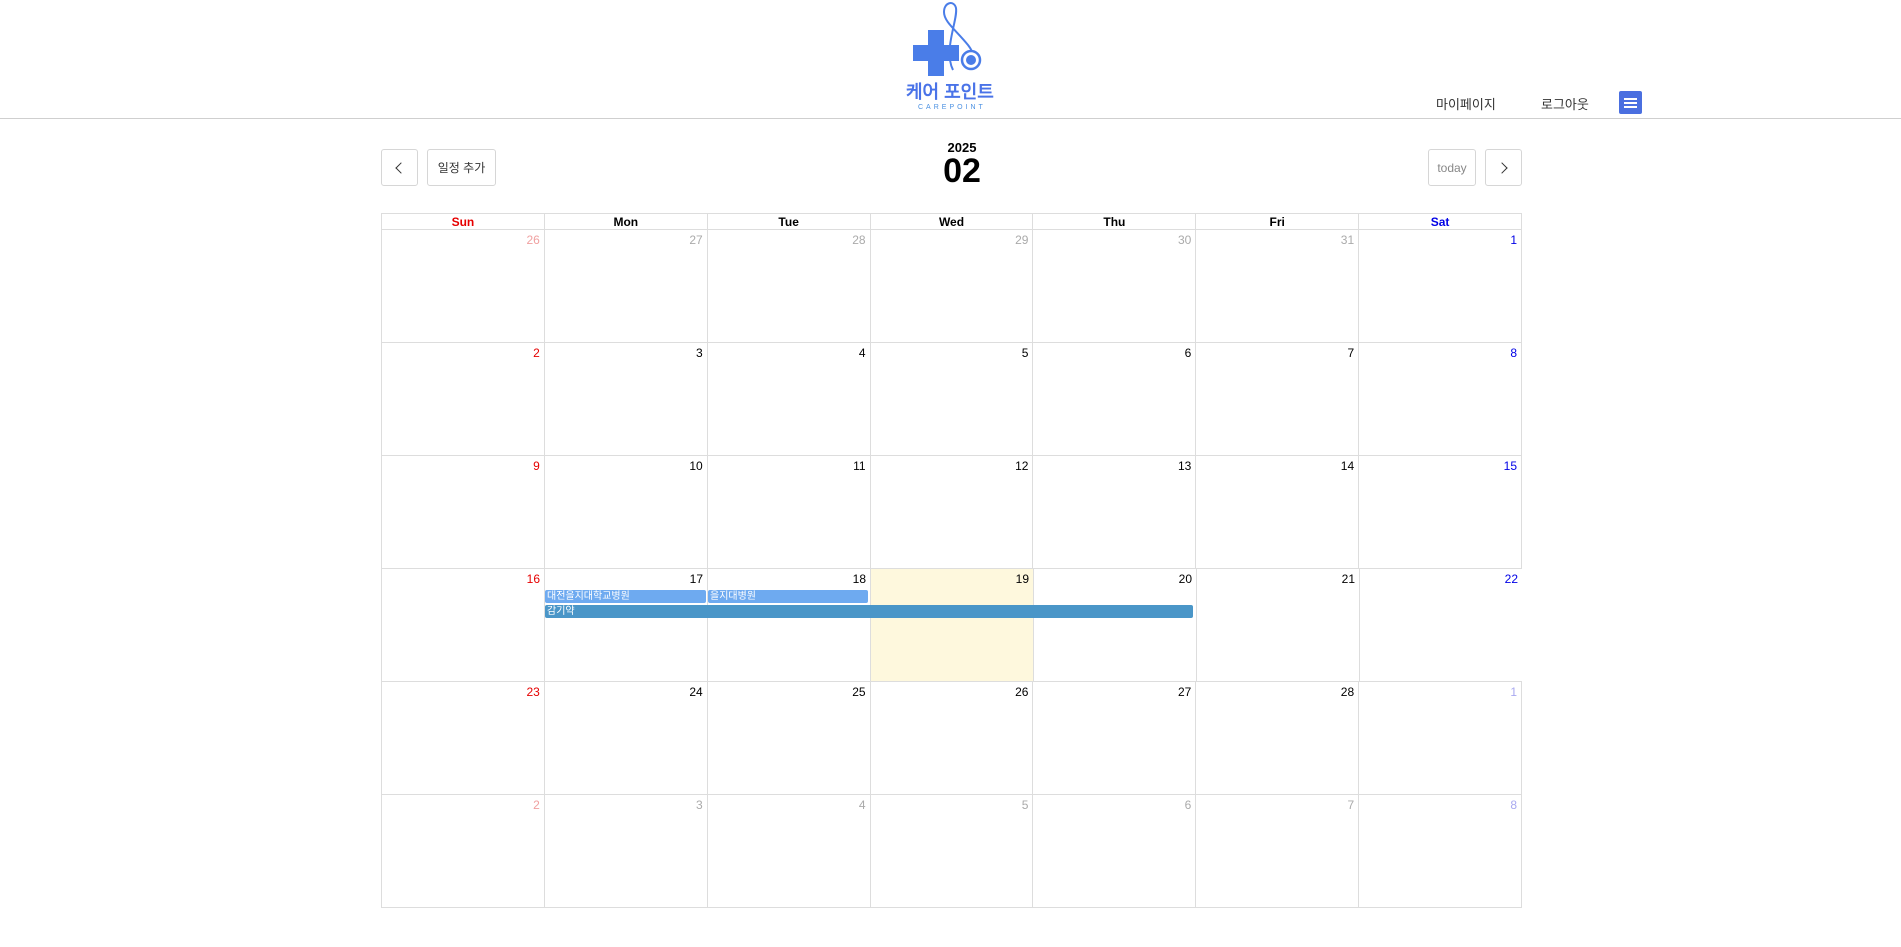 The height and width of the screenshot is (947, 1901). What do you see at coordinates (1184, 692) in the screenshot?
I see `day-number: 27` at bounding box center [1184, 692].